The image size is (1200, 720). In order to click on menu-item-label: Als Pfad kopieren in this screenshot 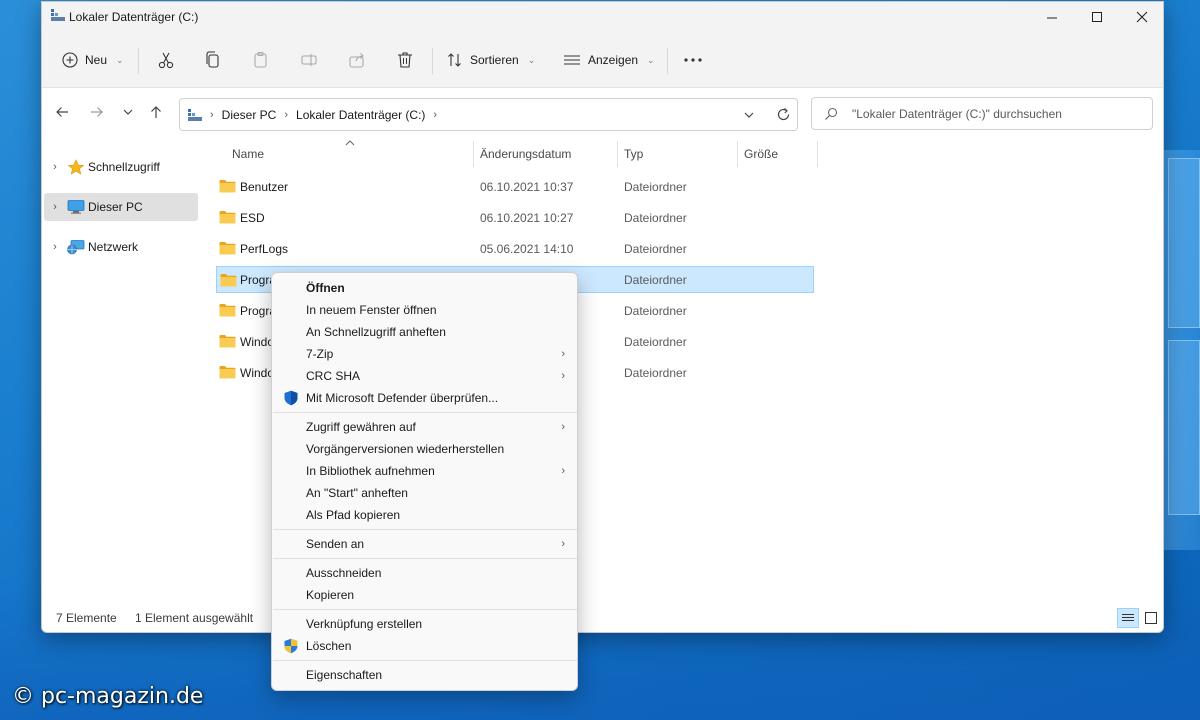, I will do `click(353, 515)`.